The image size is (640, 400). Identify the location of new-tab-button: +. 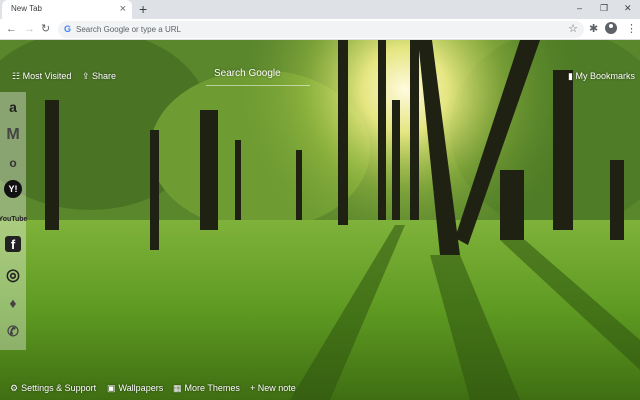
(143, 9).